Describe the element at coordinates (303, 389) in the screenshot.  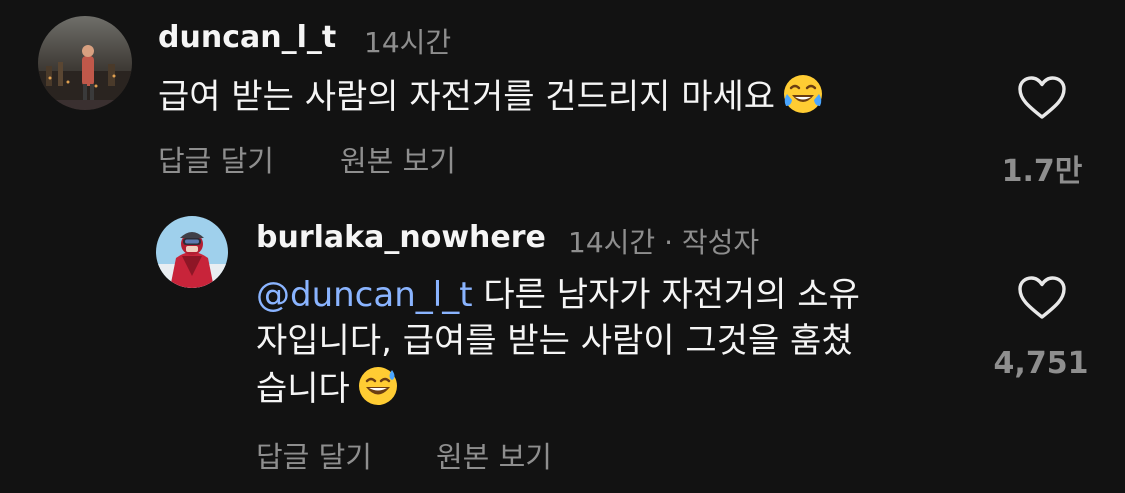
I see `comment-body: 습니다` at that location.